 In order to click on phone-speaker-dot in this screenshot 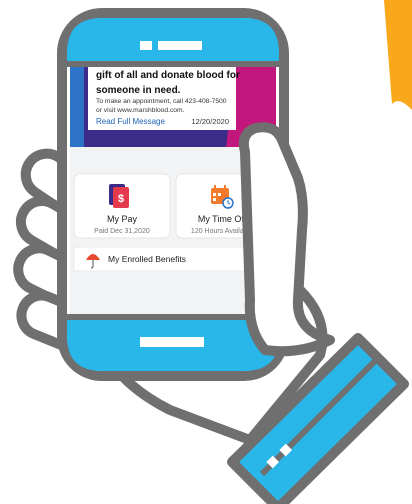, I will do `click(146, 45)`.